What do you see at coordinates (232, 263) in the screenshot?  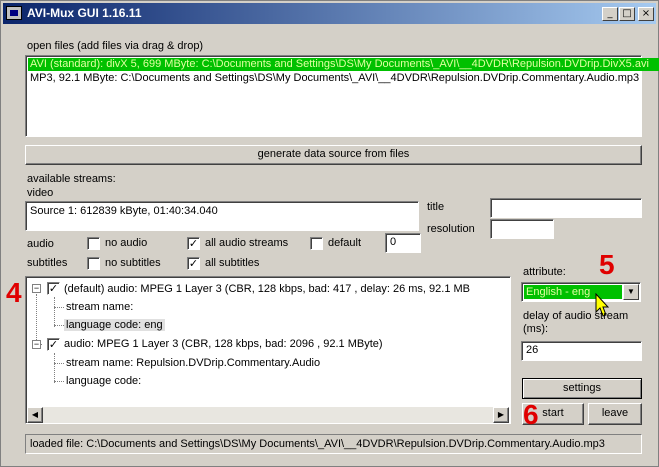 I see `all-subtitles-label: all subtitles` at bounding box center [232, 263].